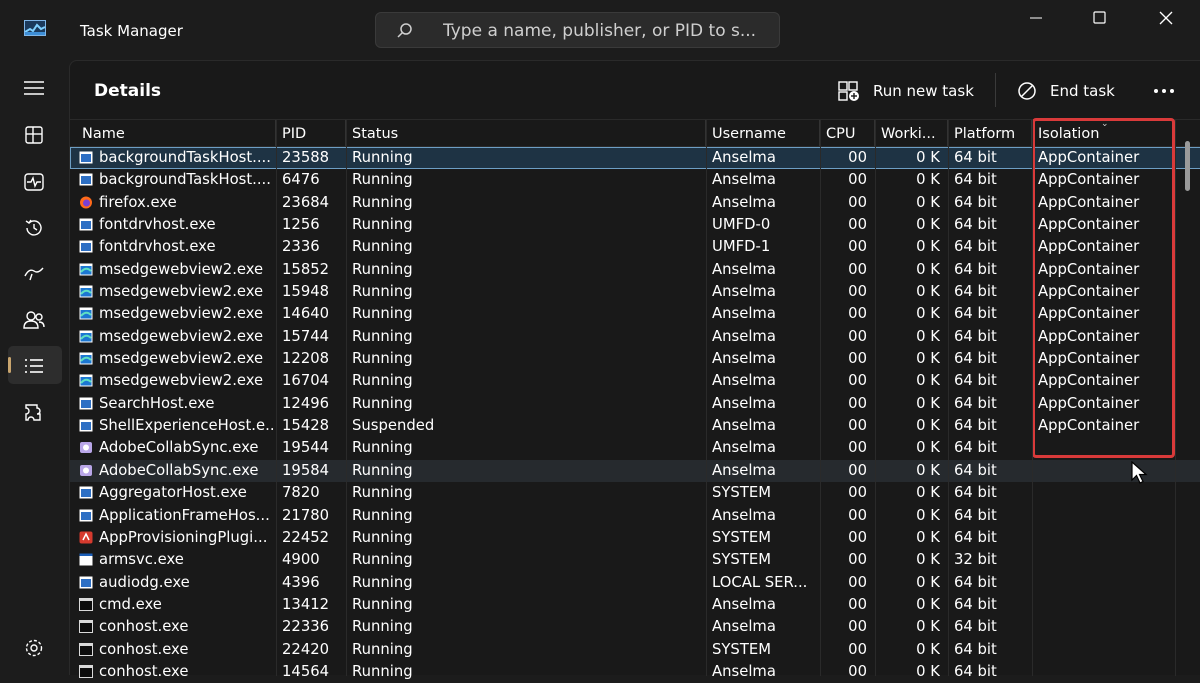 The image size is (1200, 683). I want to click on cell-user: UMFD-1, so click(741, 247).